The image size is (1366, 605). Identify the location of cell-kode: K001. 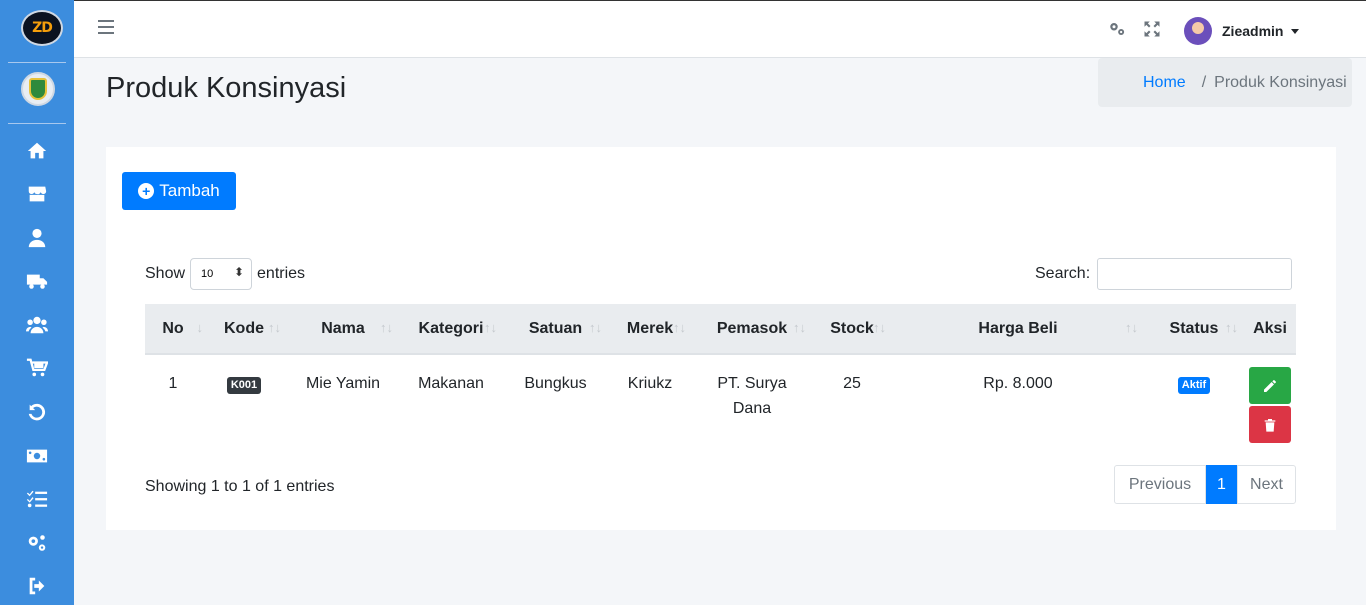
(244, 406).